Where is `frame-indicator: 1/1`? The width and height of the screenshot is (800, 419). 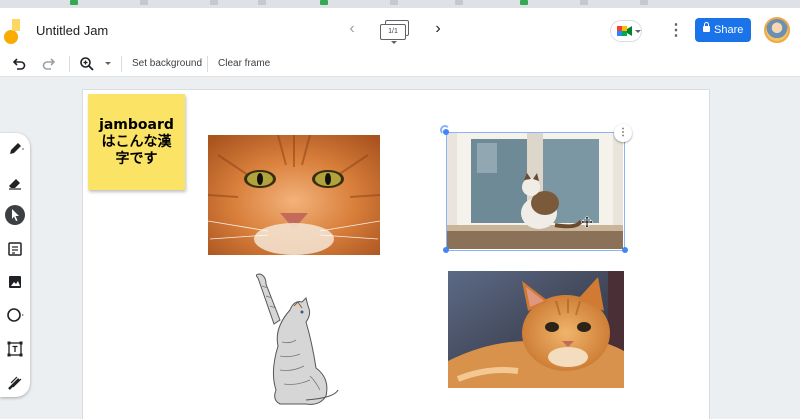 frame-indicator: 1/1 is located at coordinates (393, 32).